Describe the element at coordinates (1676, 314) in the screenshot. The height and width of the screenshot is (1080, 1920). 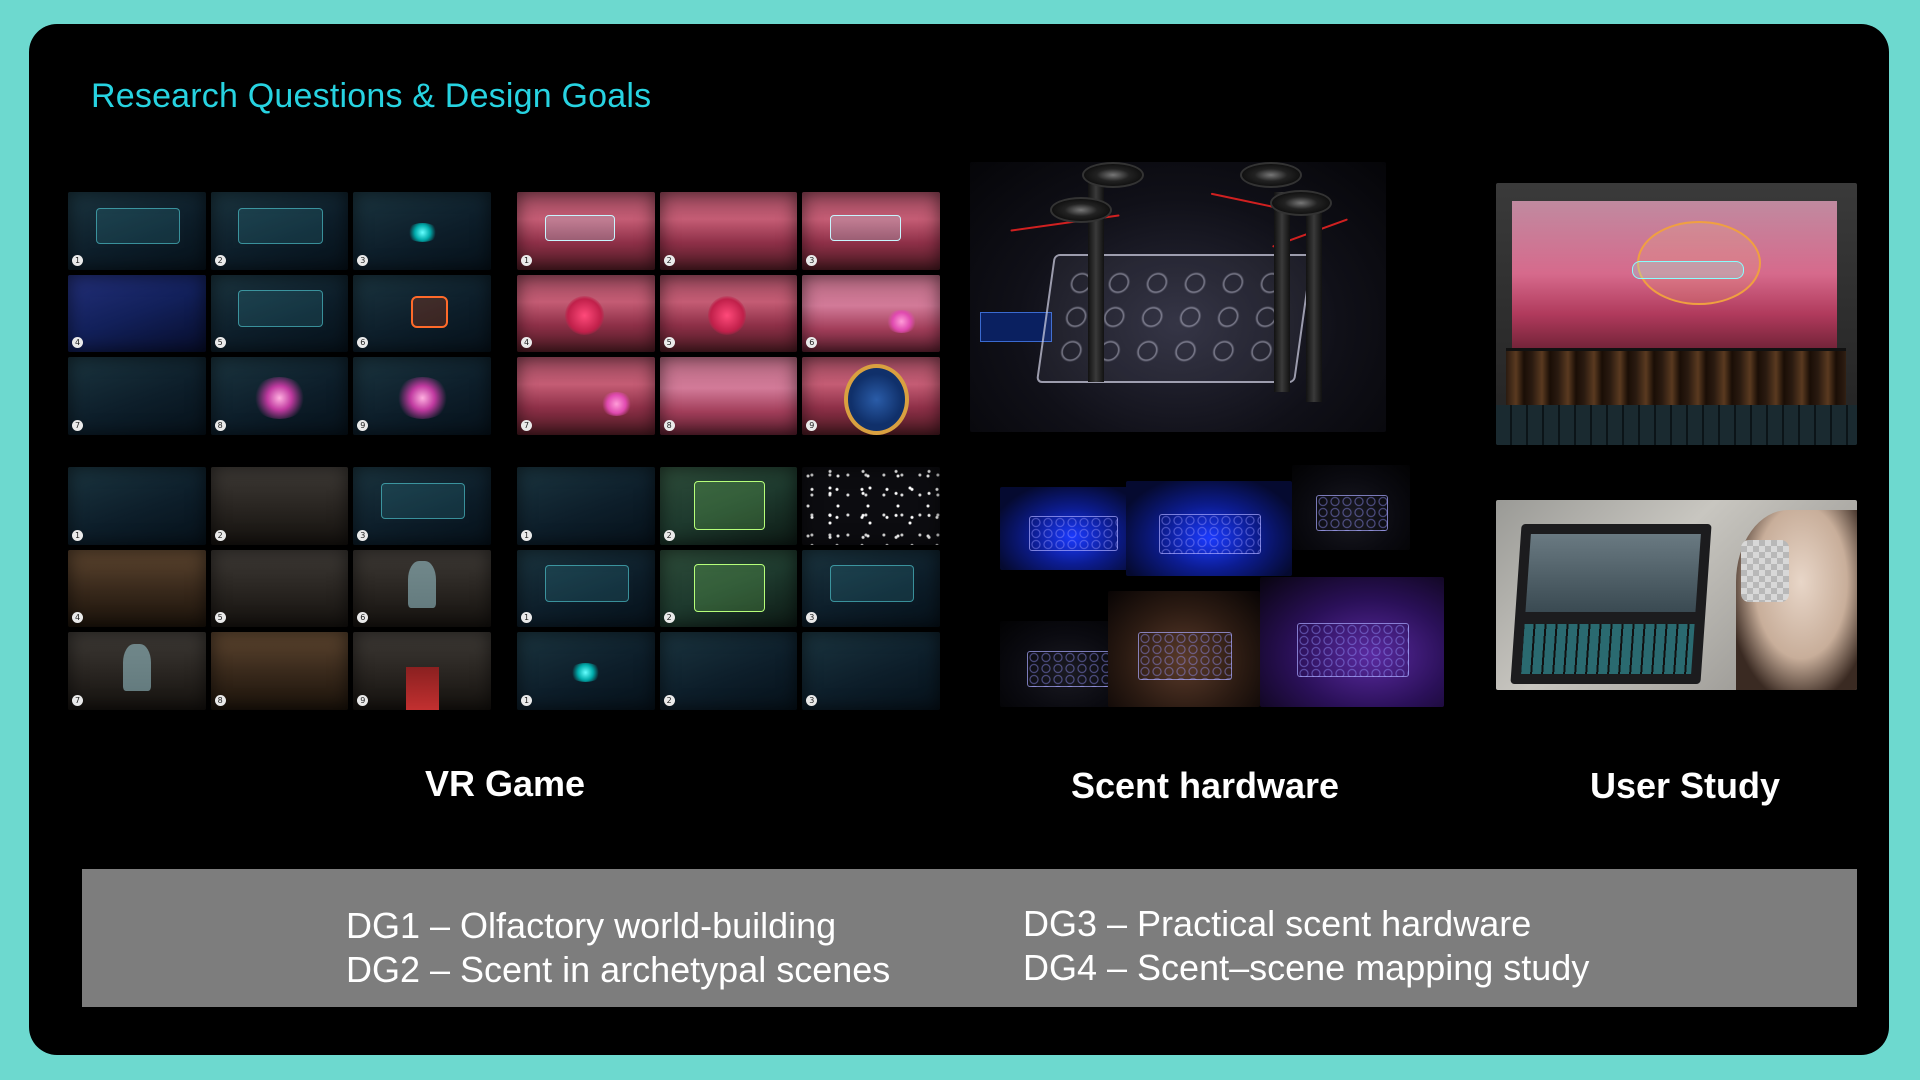
I see `user-study-laptop-bottles-photo` at that location.